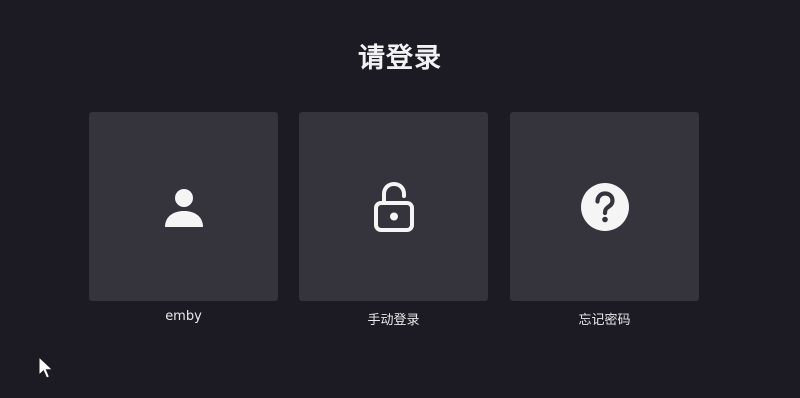 Image resolution: width=800 pixels, height=398 pixels. I want to click on help-icon, so click(604, 206).